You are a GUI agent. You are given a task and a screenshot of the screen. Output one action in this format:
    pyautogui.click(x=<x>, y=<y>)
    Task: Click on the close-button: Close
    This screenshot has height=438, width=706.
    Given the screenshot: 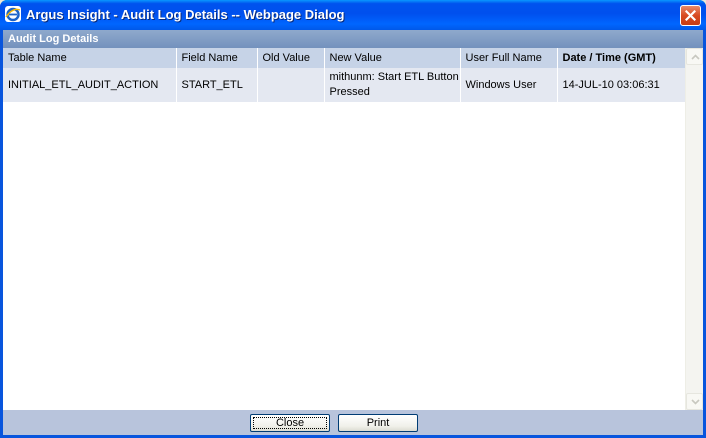 What is the action you would take?
    pyautogui.click(x=290, y=423)
    